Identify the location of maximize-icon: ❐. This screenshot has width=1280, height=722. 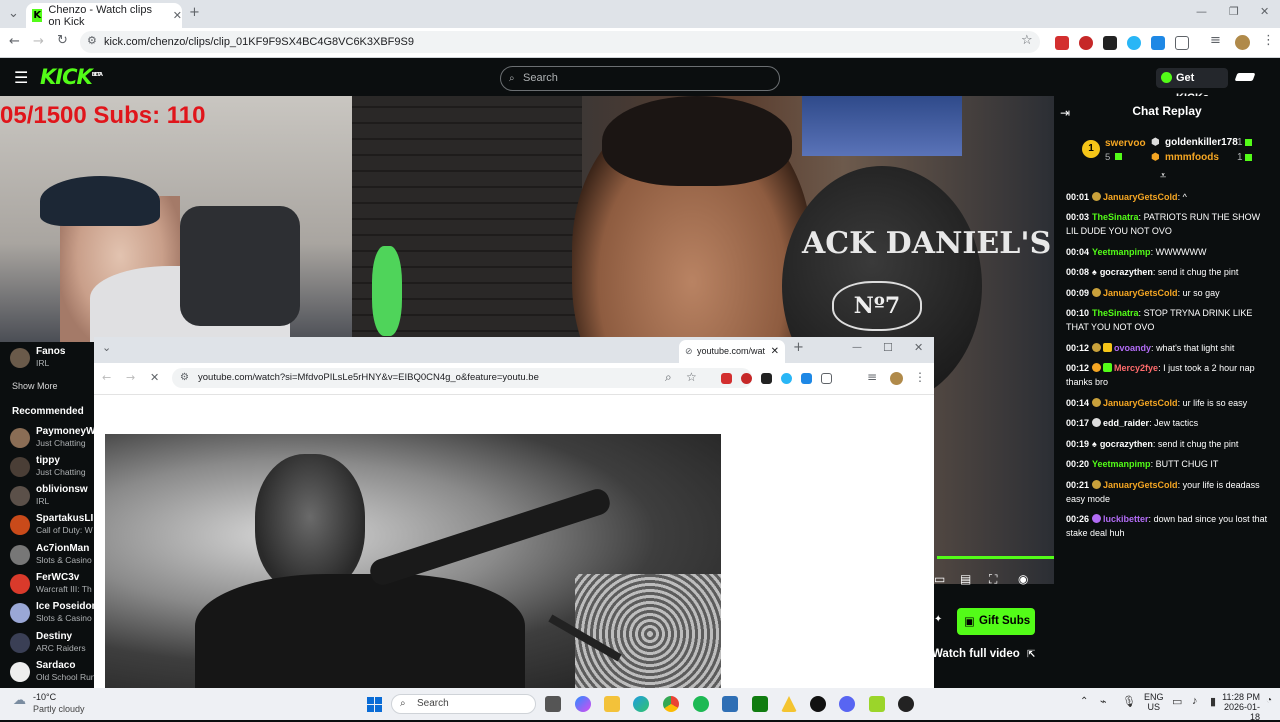
(1234, 11).